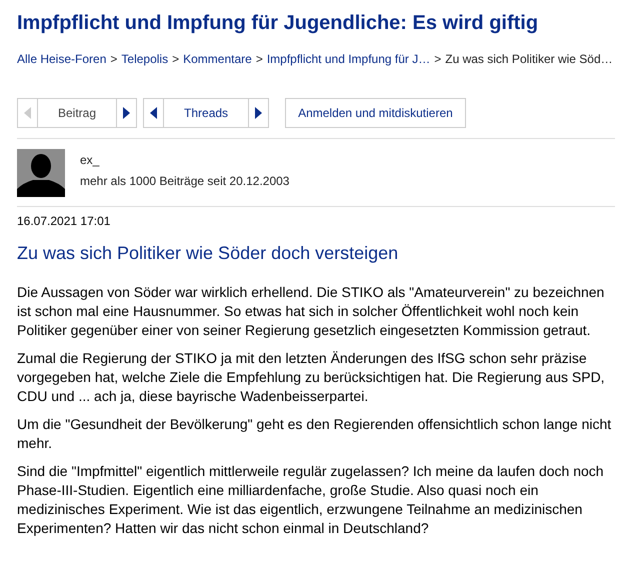 The width and height of the screenshot is (627, 586). Describe the element at coordinates (61, 59) in the screenshot. I see `breadcrumb-link: Alle Heise-Foren` at that location.